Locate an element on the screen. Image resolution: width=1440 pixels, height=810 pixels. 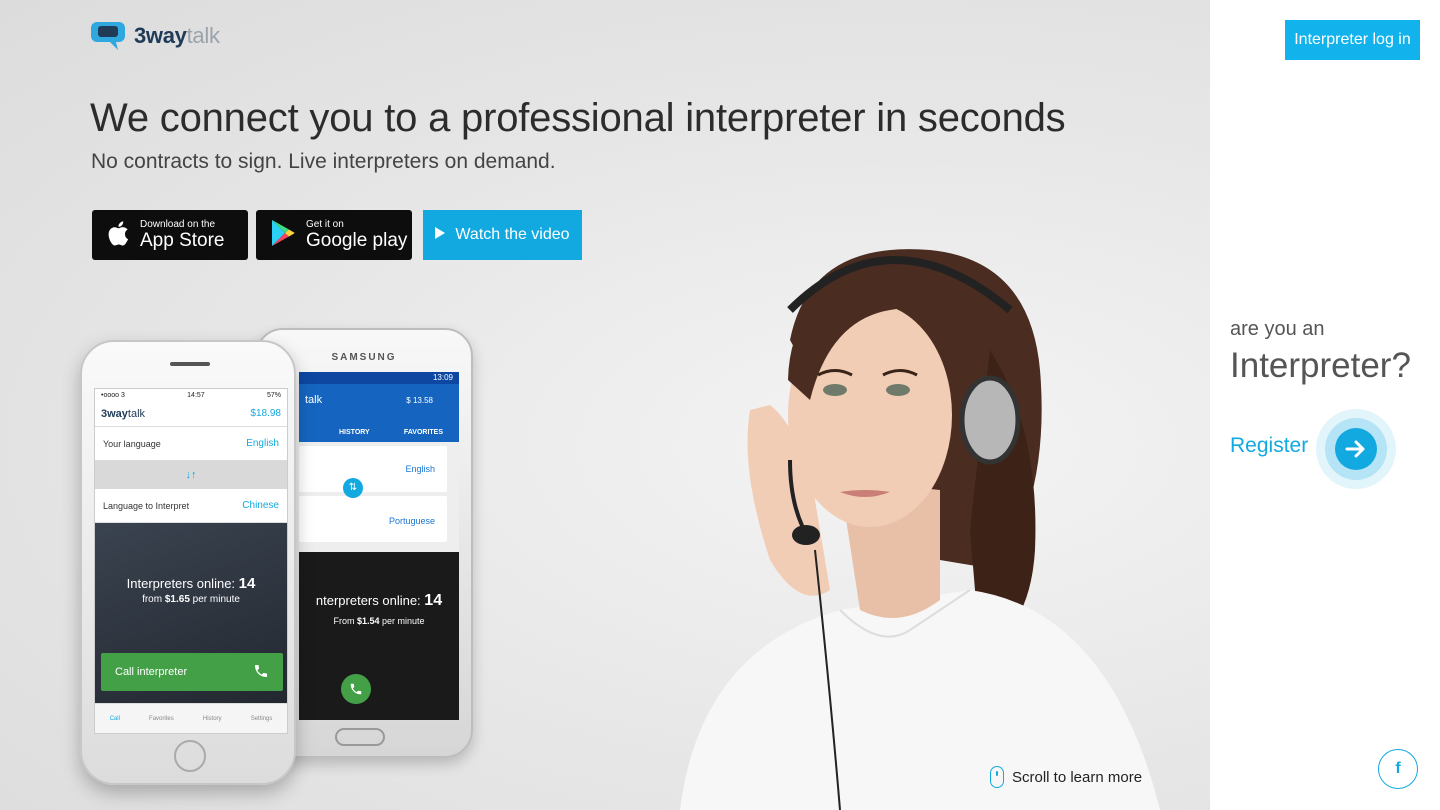
logo: 3waytalk is located at coordinates (155, 36).